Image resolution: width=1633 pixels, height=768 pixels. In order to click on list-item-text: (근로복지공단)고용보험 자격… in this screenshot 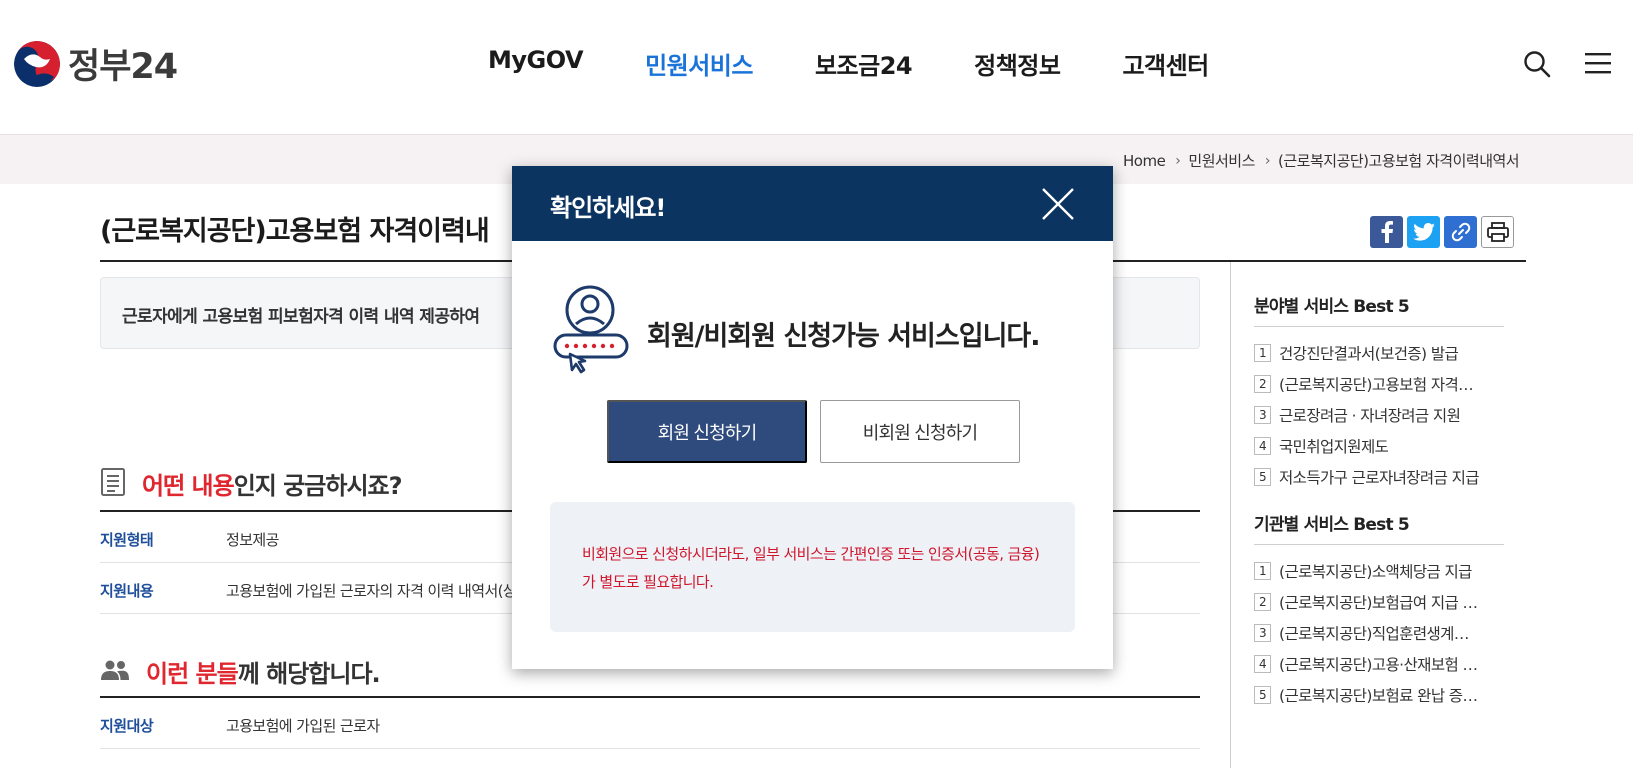, I will do `click(1376, 384)`.